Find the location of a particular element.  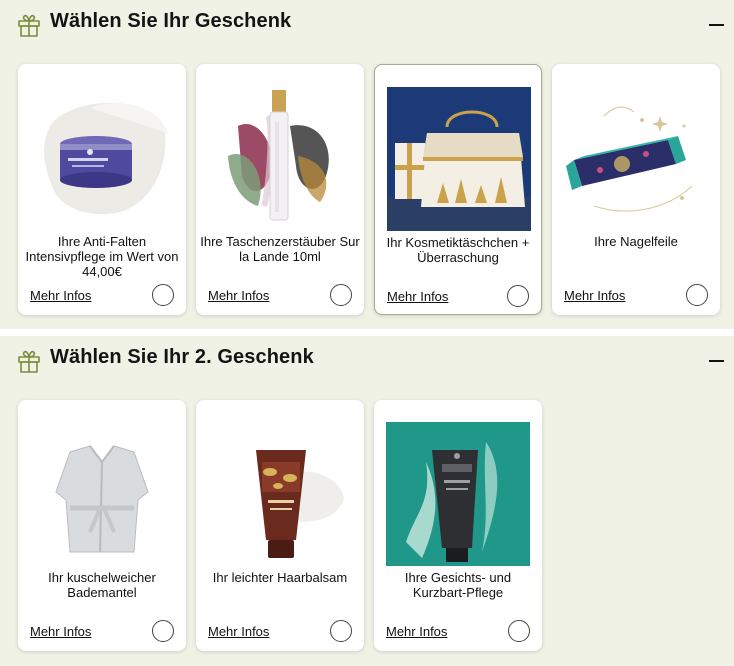

gift-title: Ihr kuschelweicher Bademantel is located at coordinates (102, 585).